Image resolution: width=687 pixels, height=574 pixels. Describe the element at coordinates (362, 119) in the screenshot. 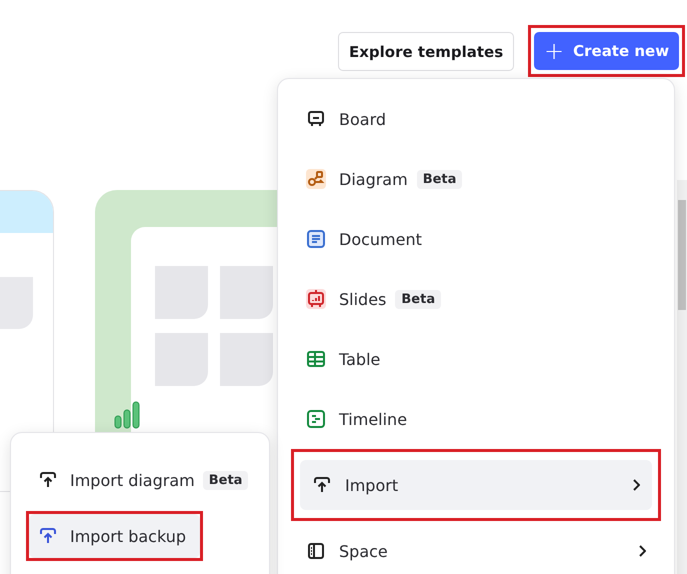

I see `item-label: Board` at that location.